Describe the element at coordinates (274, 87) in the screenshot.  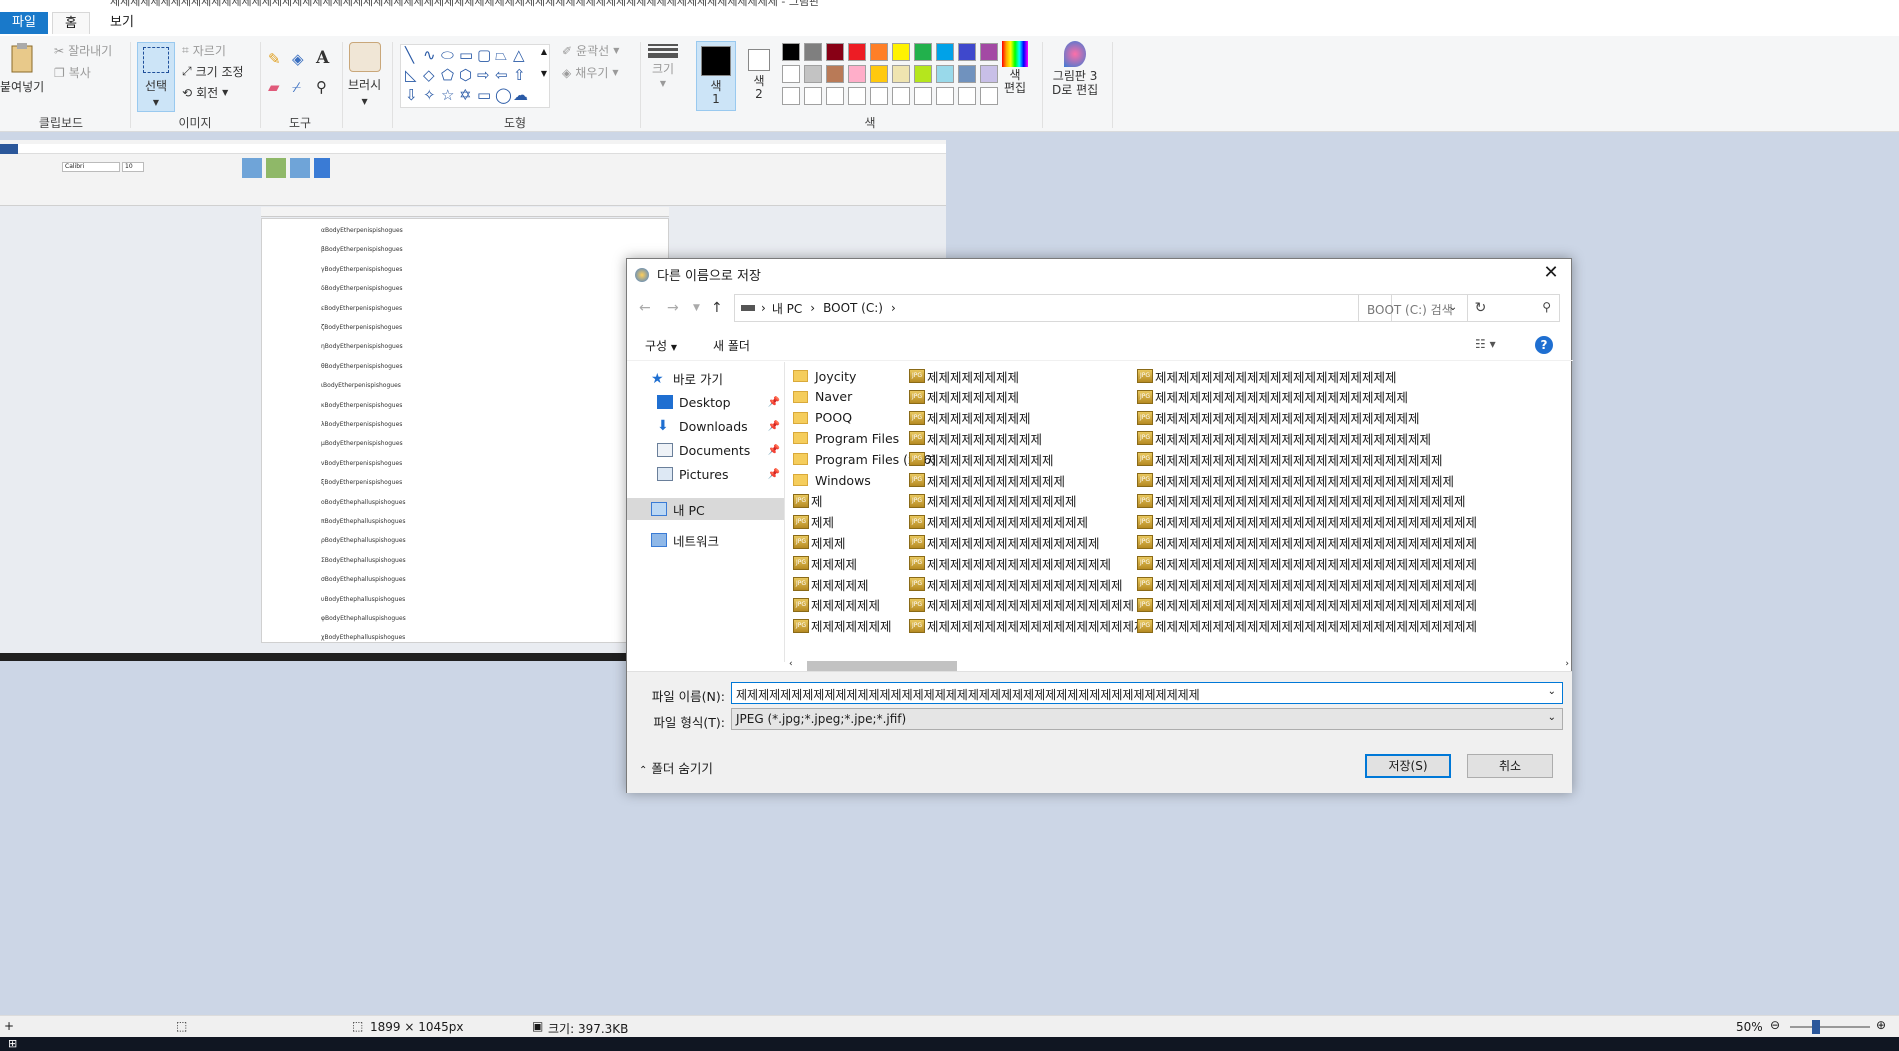
I see `eraser-icon: ▰` at that location.